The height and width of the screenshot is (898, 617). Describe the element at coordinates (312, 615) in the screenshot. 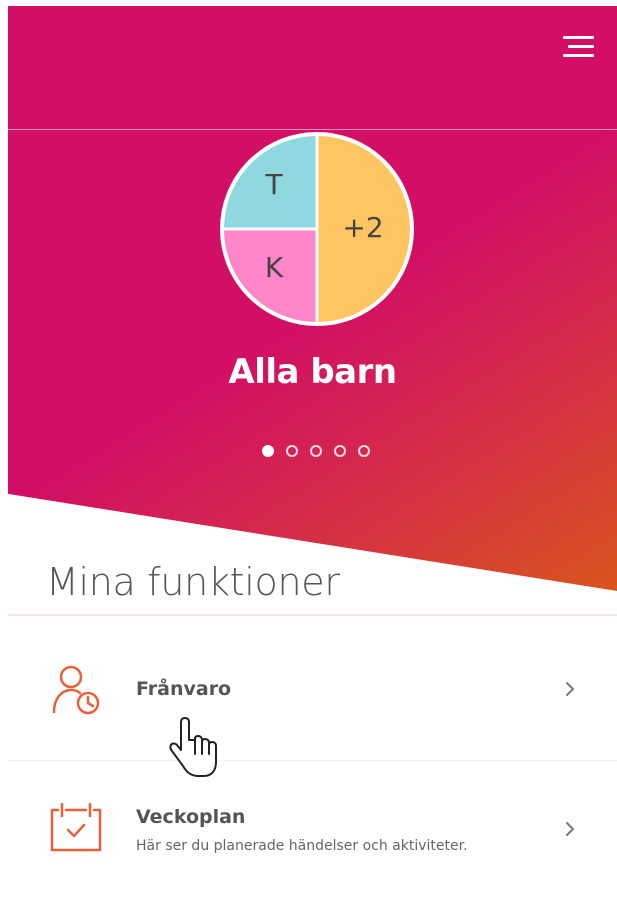

I see `section-divider` at that location.